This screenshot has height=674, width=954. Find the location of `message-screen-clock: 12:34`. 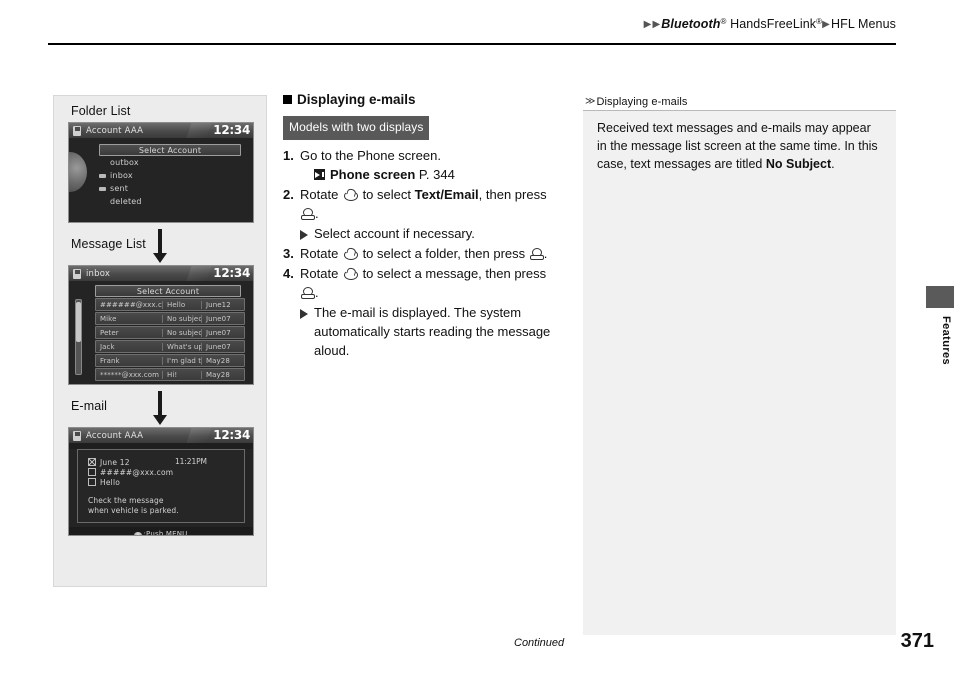

message-screen-clock: 12:34 is located at coordinates (231, 273).